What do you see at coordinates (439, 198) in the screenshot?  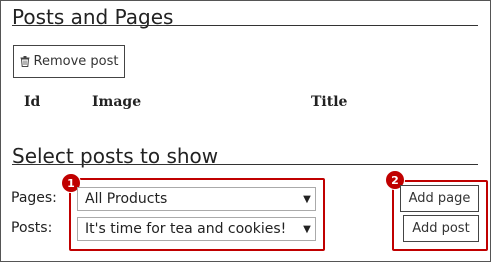 I see `add-page-button: Add page` at bounding box center [439, 198].